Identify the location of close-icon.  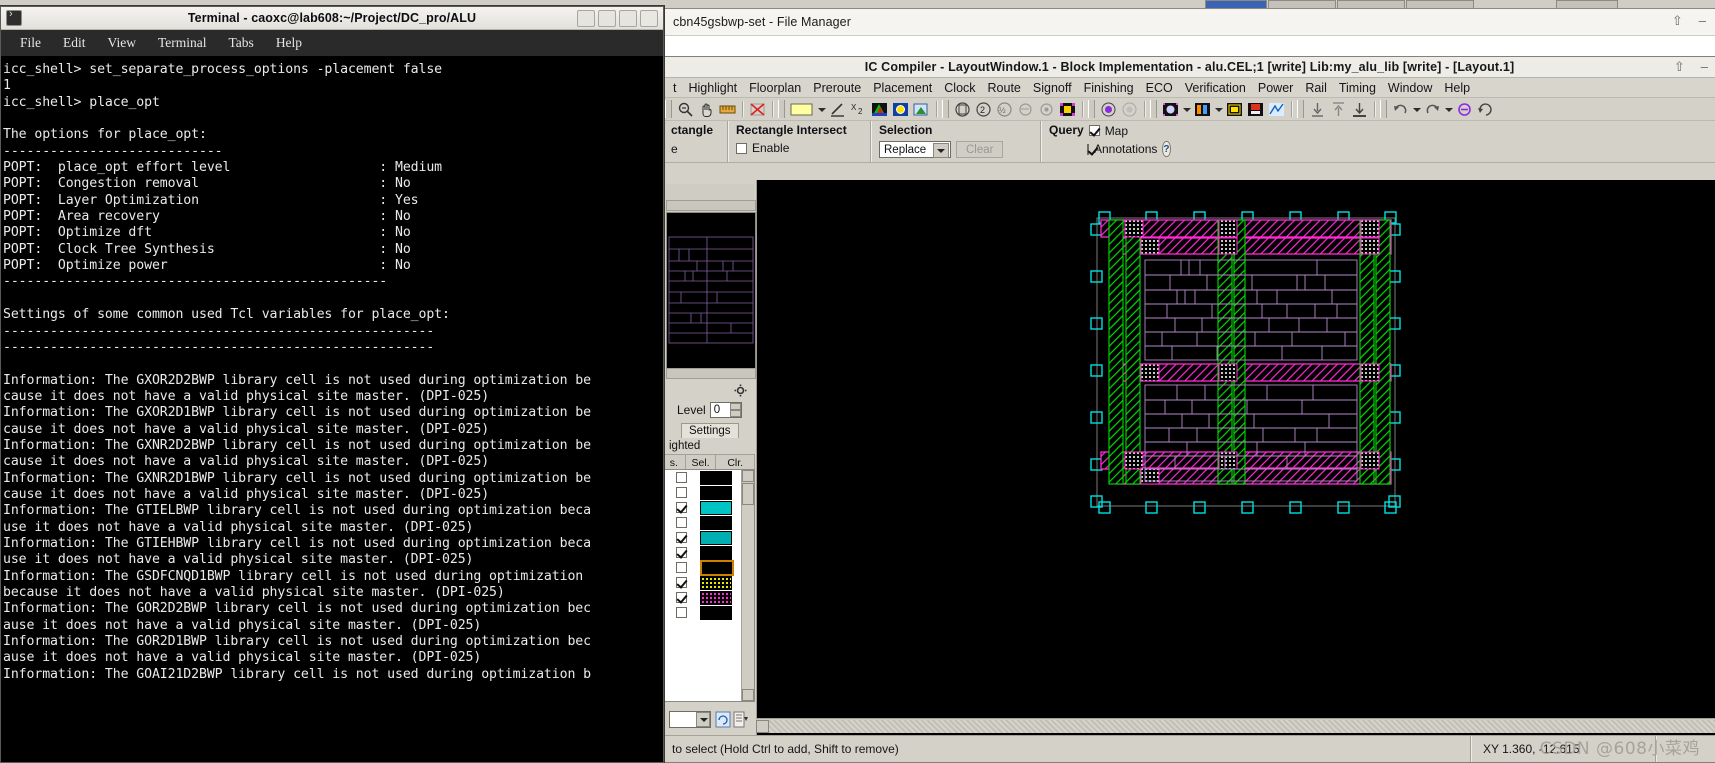
(649, 18).